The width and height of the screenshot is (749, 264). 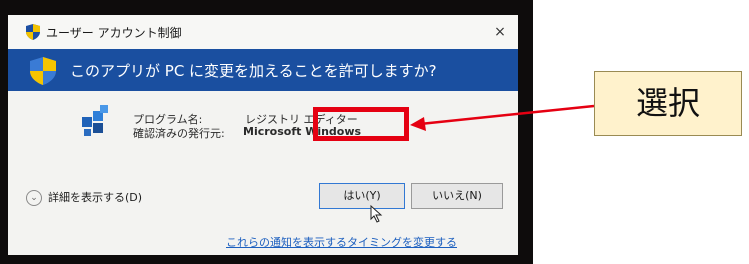 I want to click on mouse-cursor-icon, so click(x=376, y=214).